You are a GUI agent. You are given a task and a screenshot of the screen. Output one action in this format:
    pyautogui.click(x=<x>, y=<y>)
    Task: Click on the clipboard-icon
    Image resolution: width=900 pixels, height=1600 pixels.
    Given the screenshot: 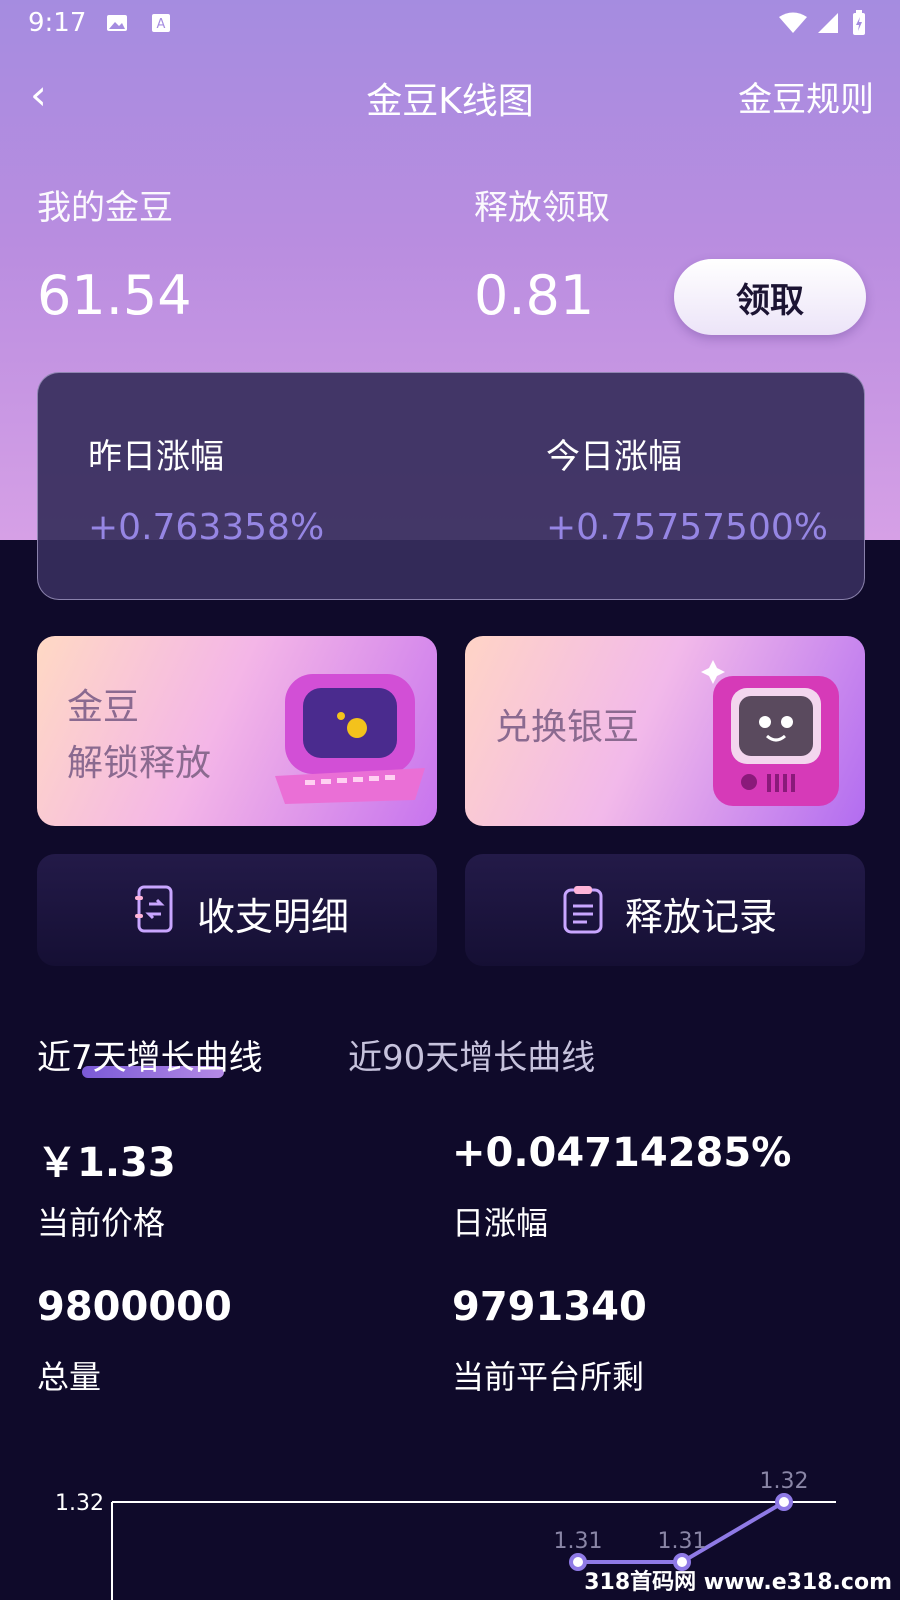 What is the action you would take?
    pyautogui.click(x=583, y=910)
    